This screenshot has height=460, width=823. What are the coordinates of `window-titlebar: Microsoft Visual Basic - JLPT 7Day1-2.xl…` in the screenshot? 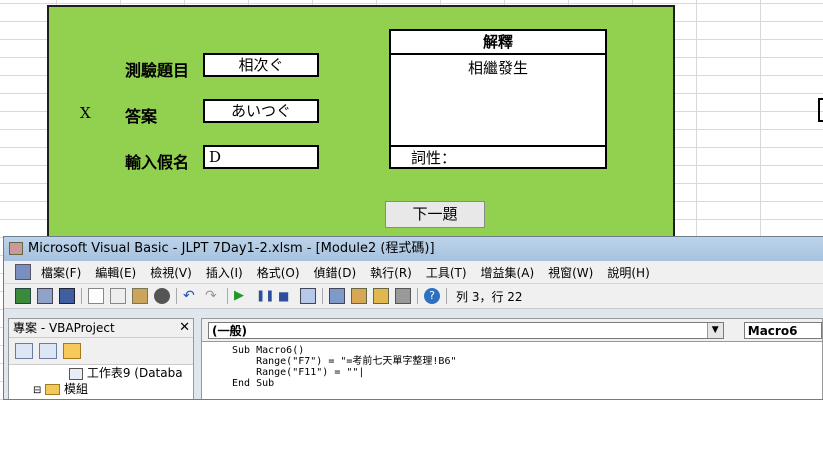 It's located at (413, 249).